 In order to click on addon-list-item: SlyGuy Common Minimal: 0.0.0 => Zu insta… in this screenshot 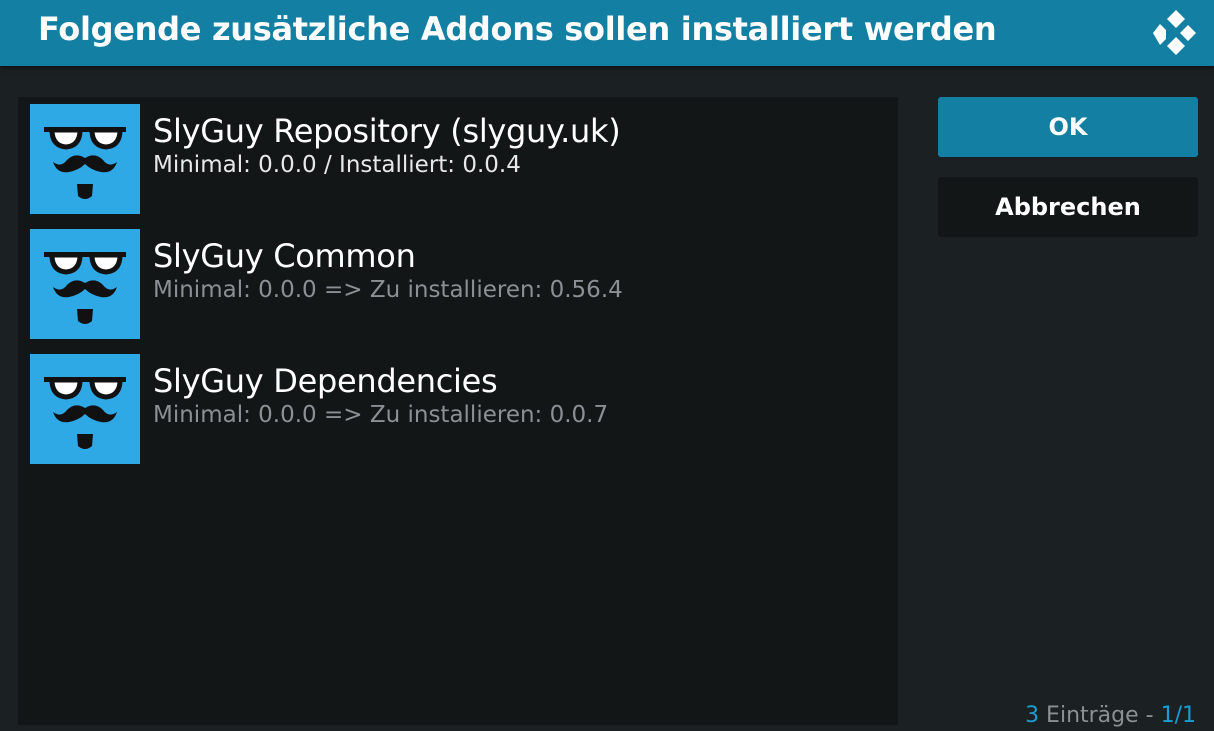, I will do `click(460, 284)`.